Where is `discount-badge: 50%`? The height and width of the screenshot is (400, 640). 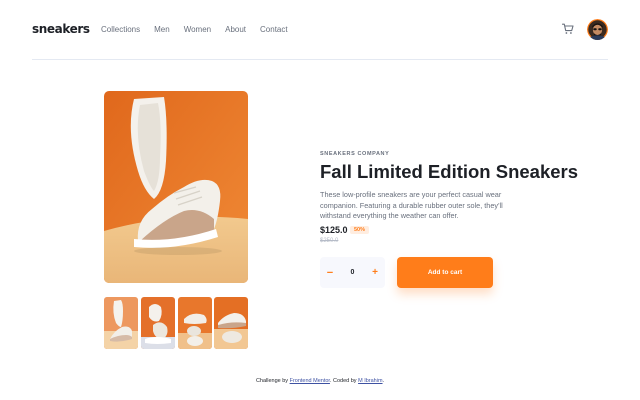 discount-badge: 50% is located at coordinates (360, 230).